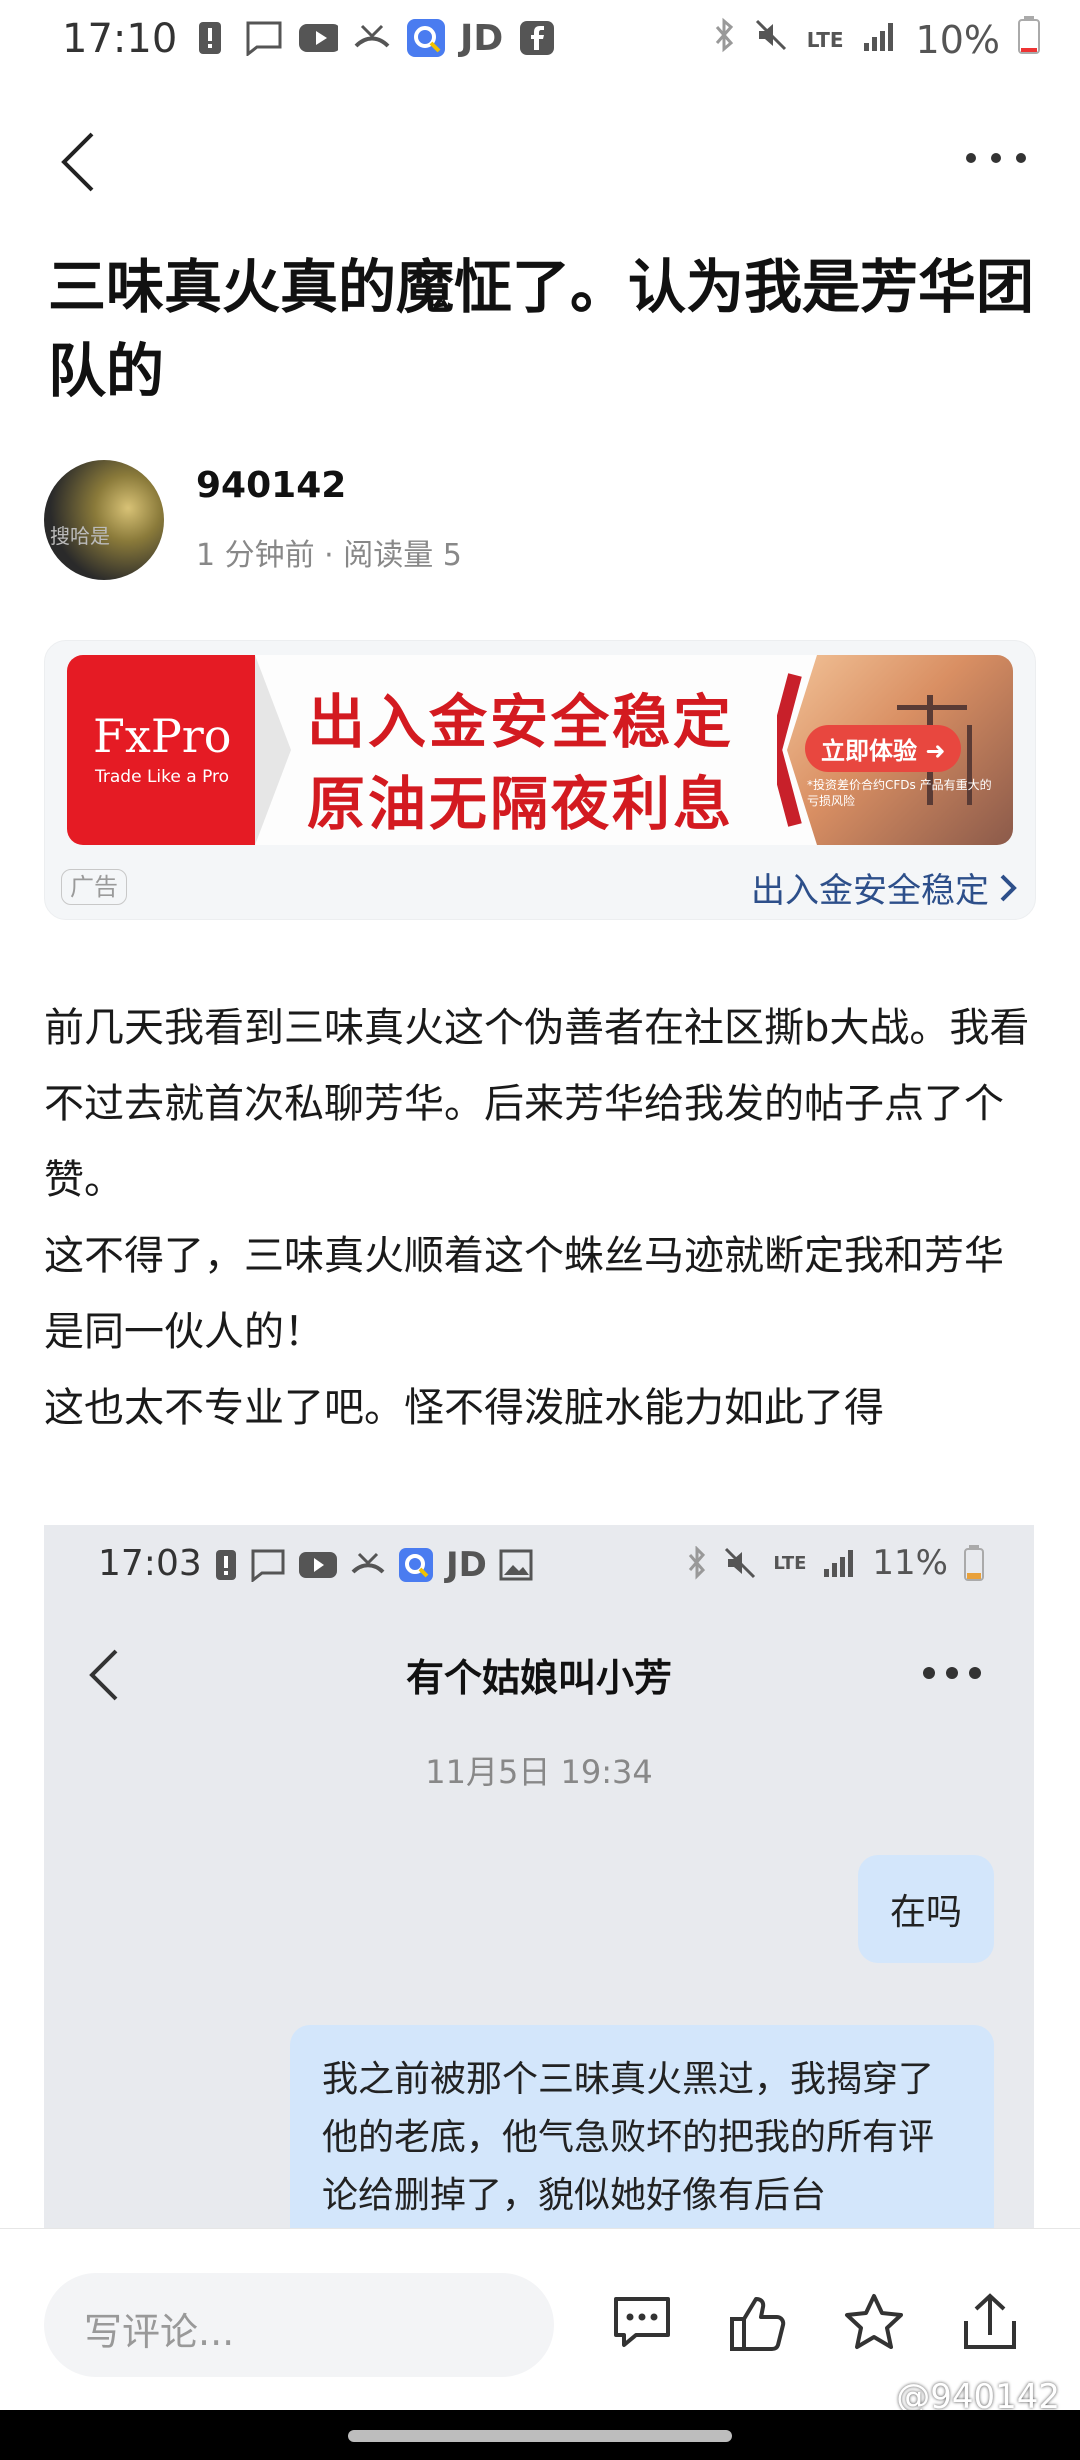  I want to click on paragraph: 这也太不专业了吧。怪不得泼脏水能力如此了得, so click(464, 1408).